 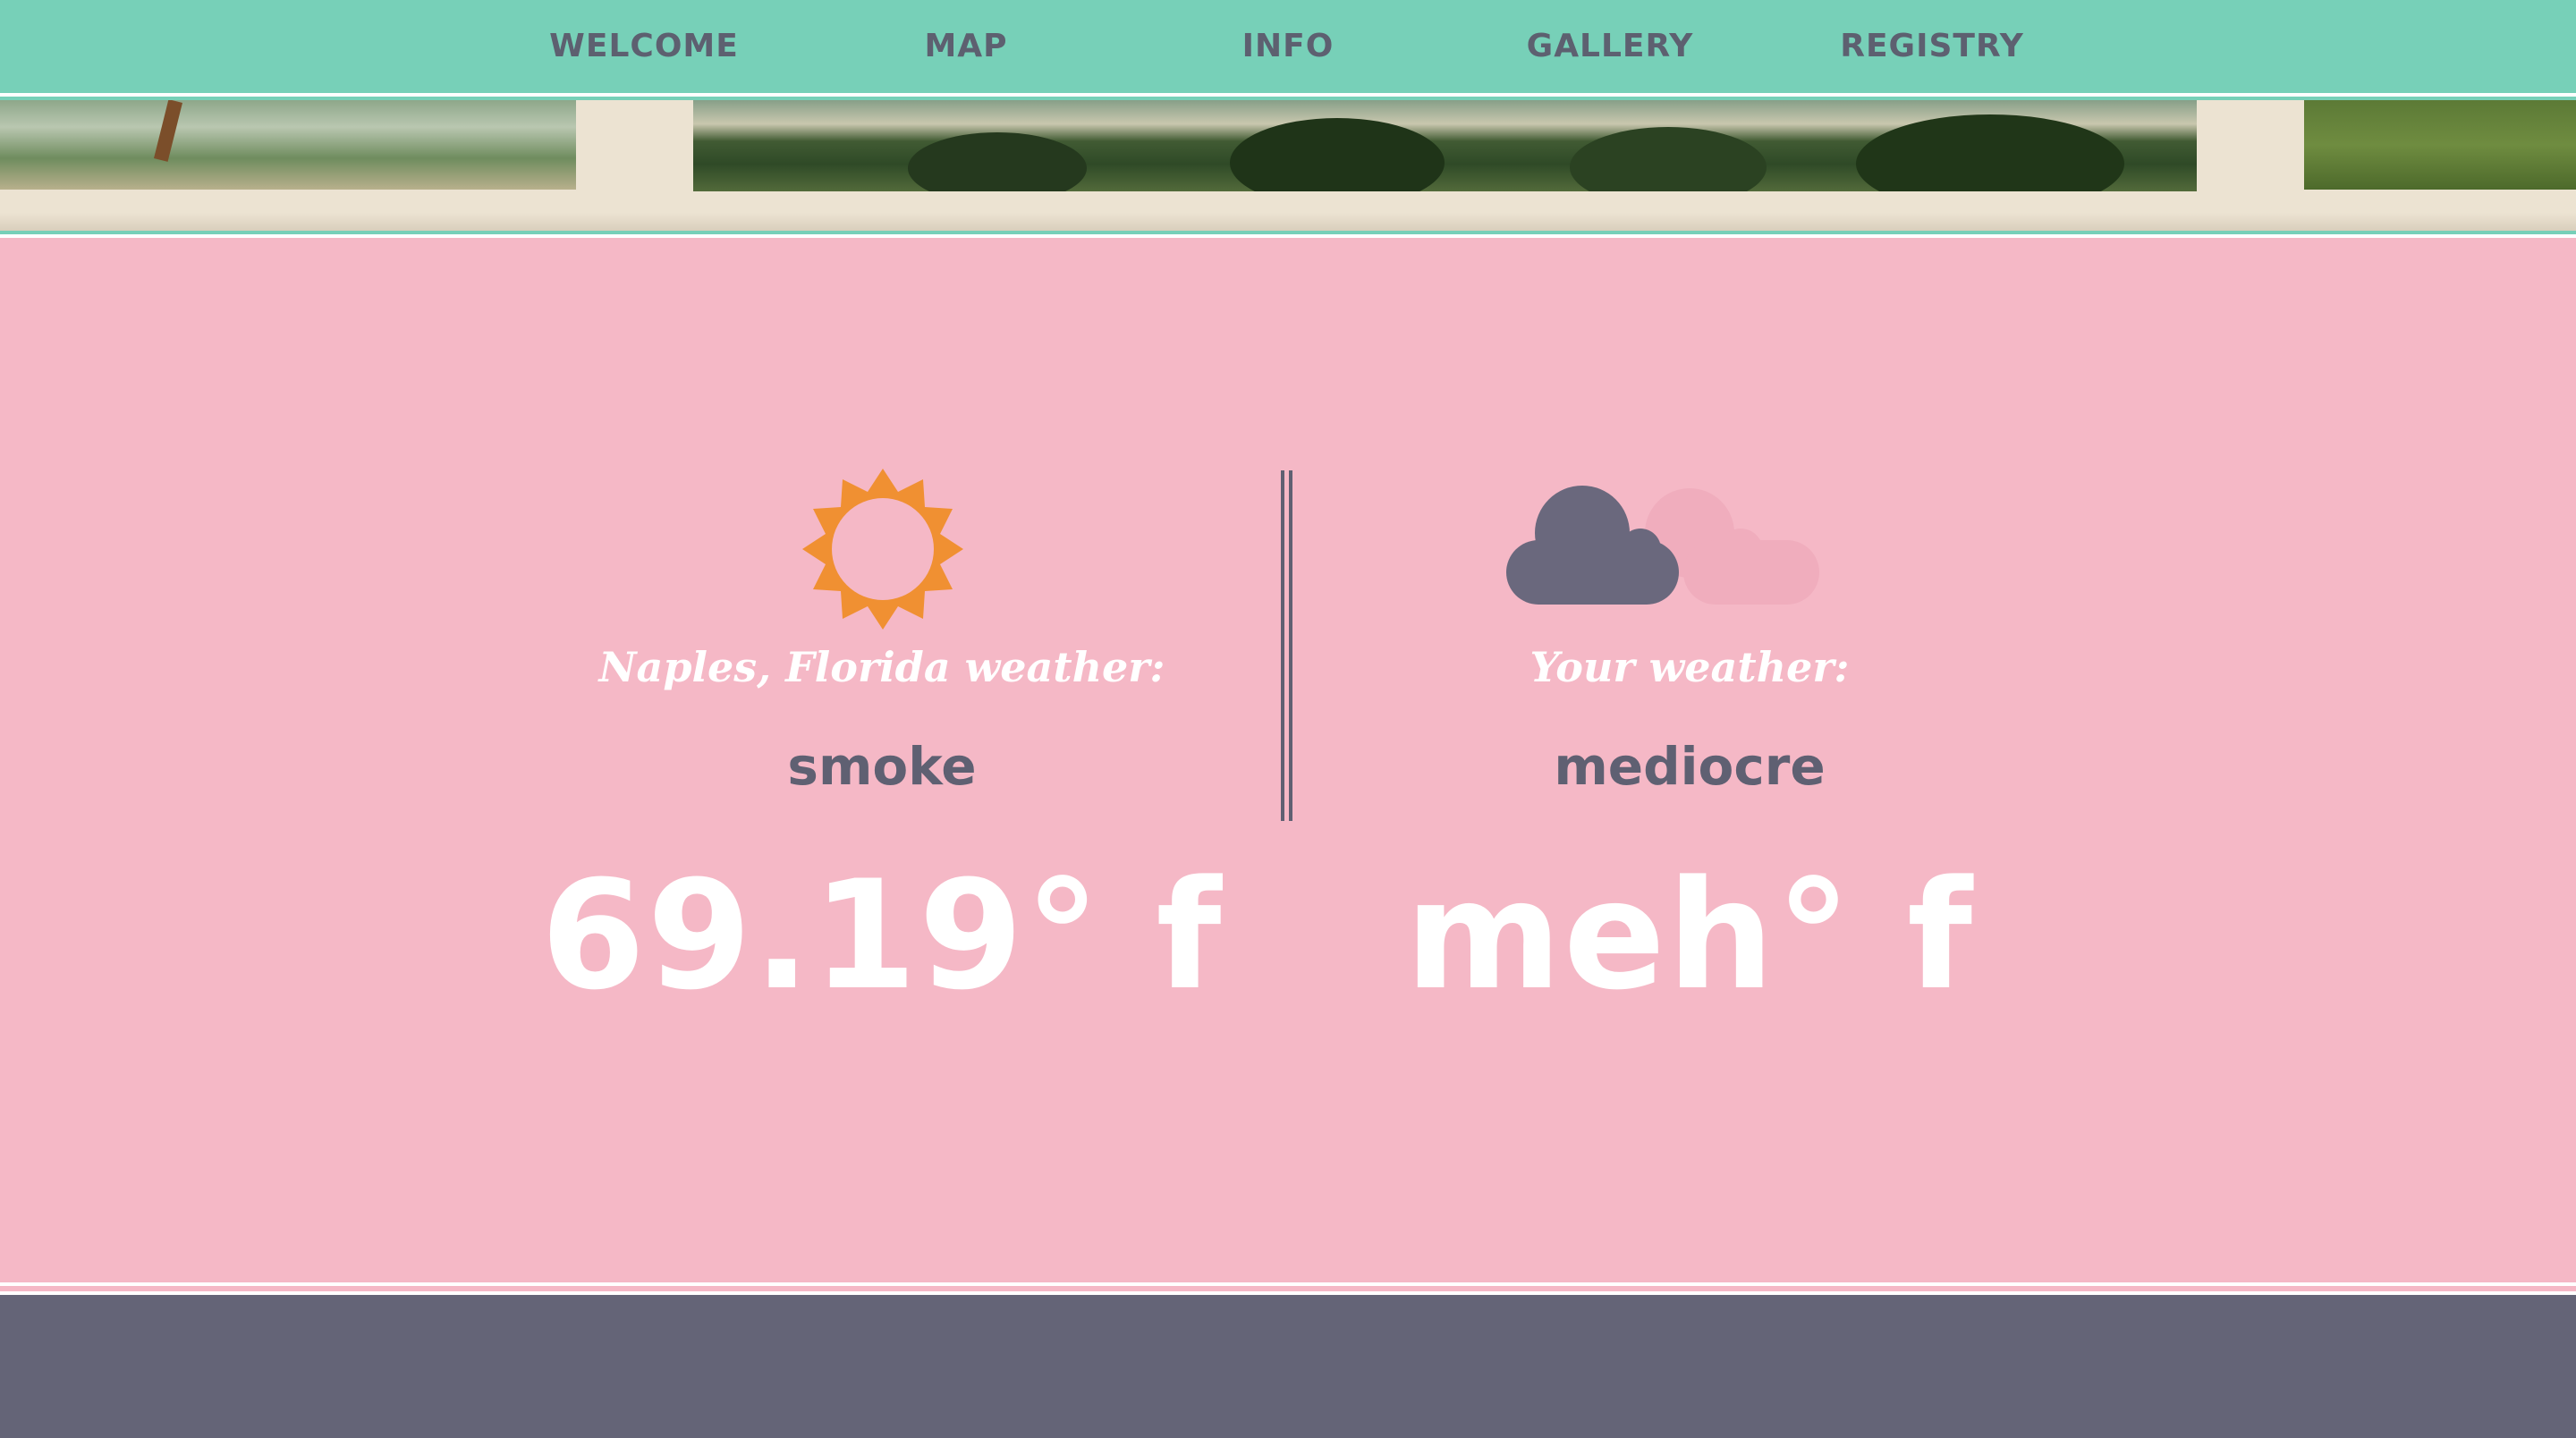 I want to click on local-weather-temperature: 69.19° f, so click(x=882, y=935).